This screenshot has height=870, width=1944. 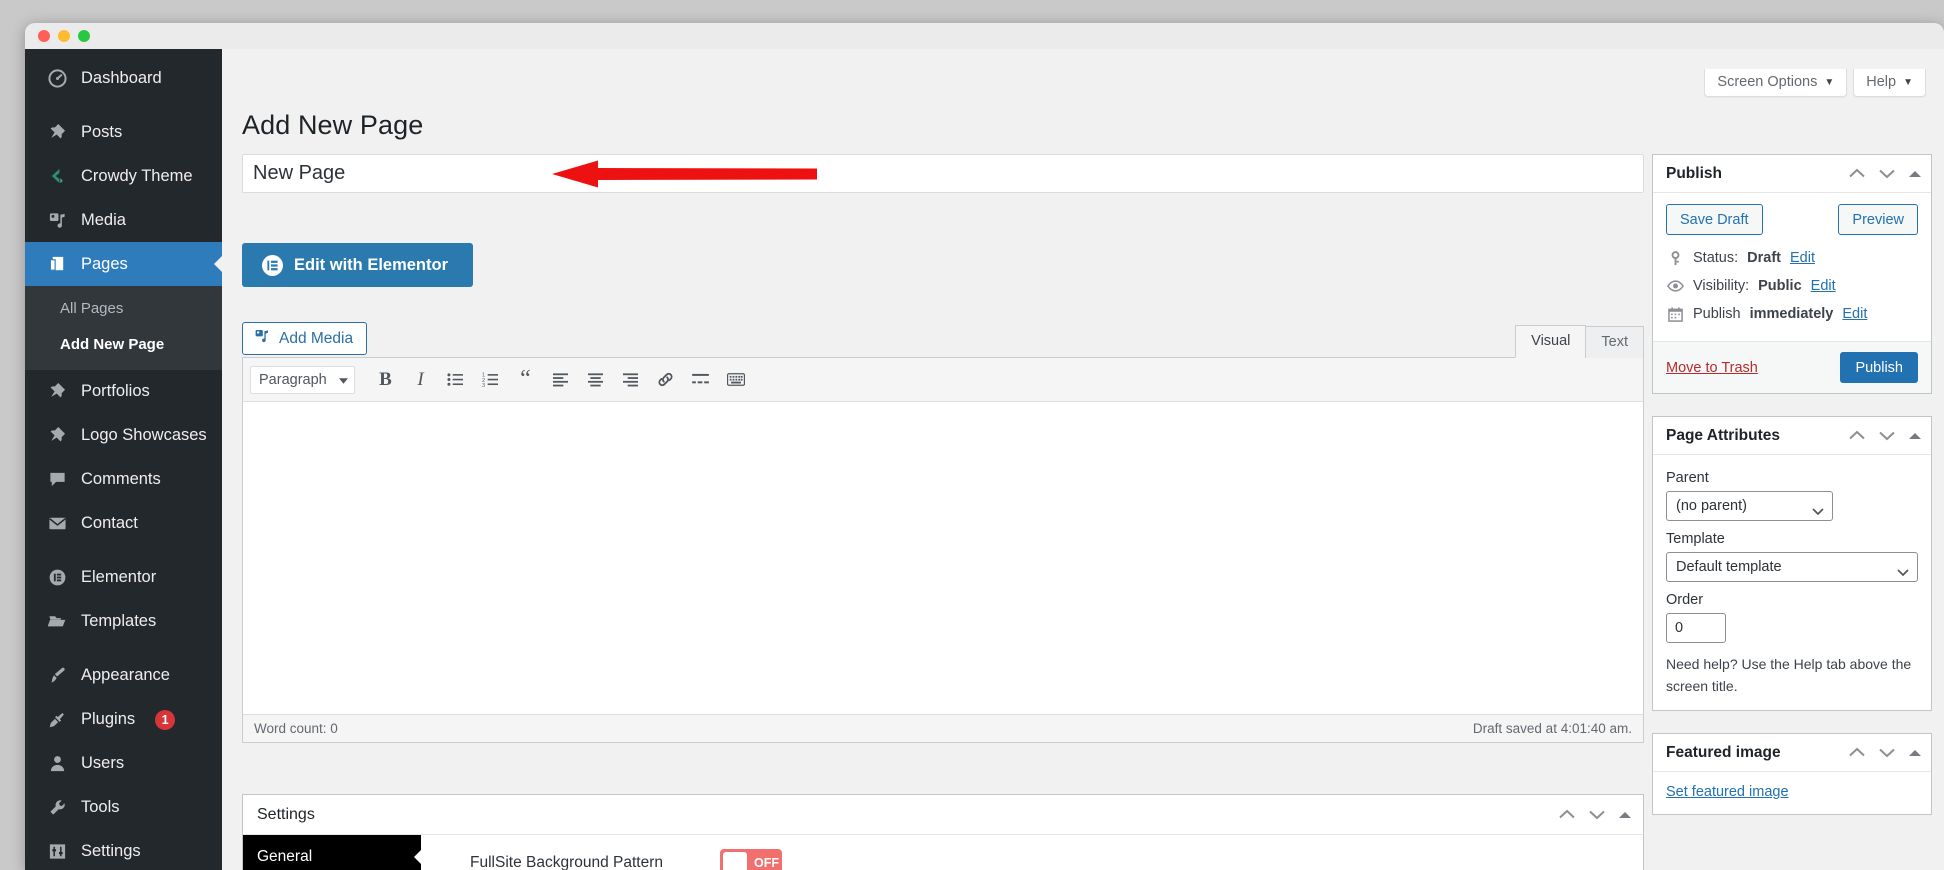 I want to click on sidebar-item-label: Appearance, so click(x=125, y=675).